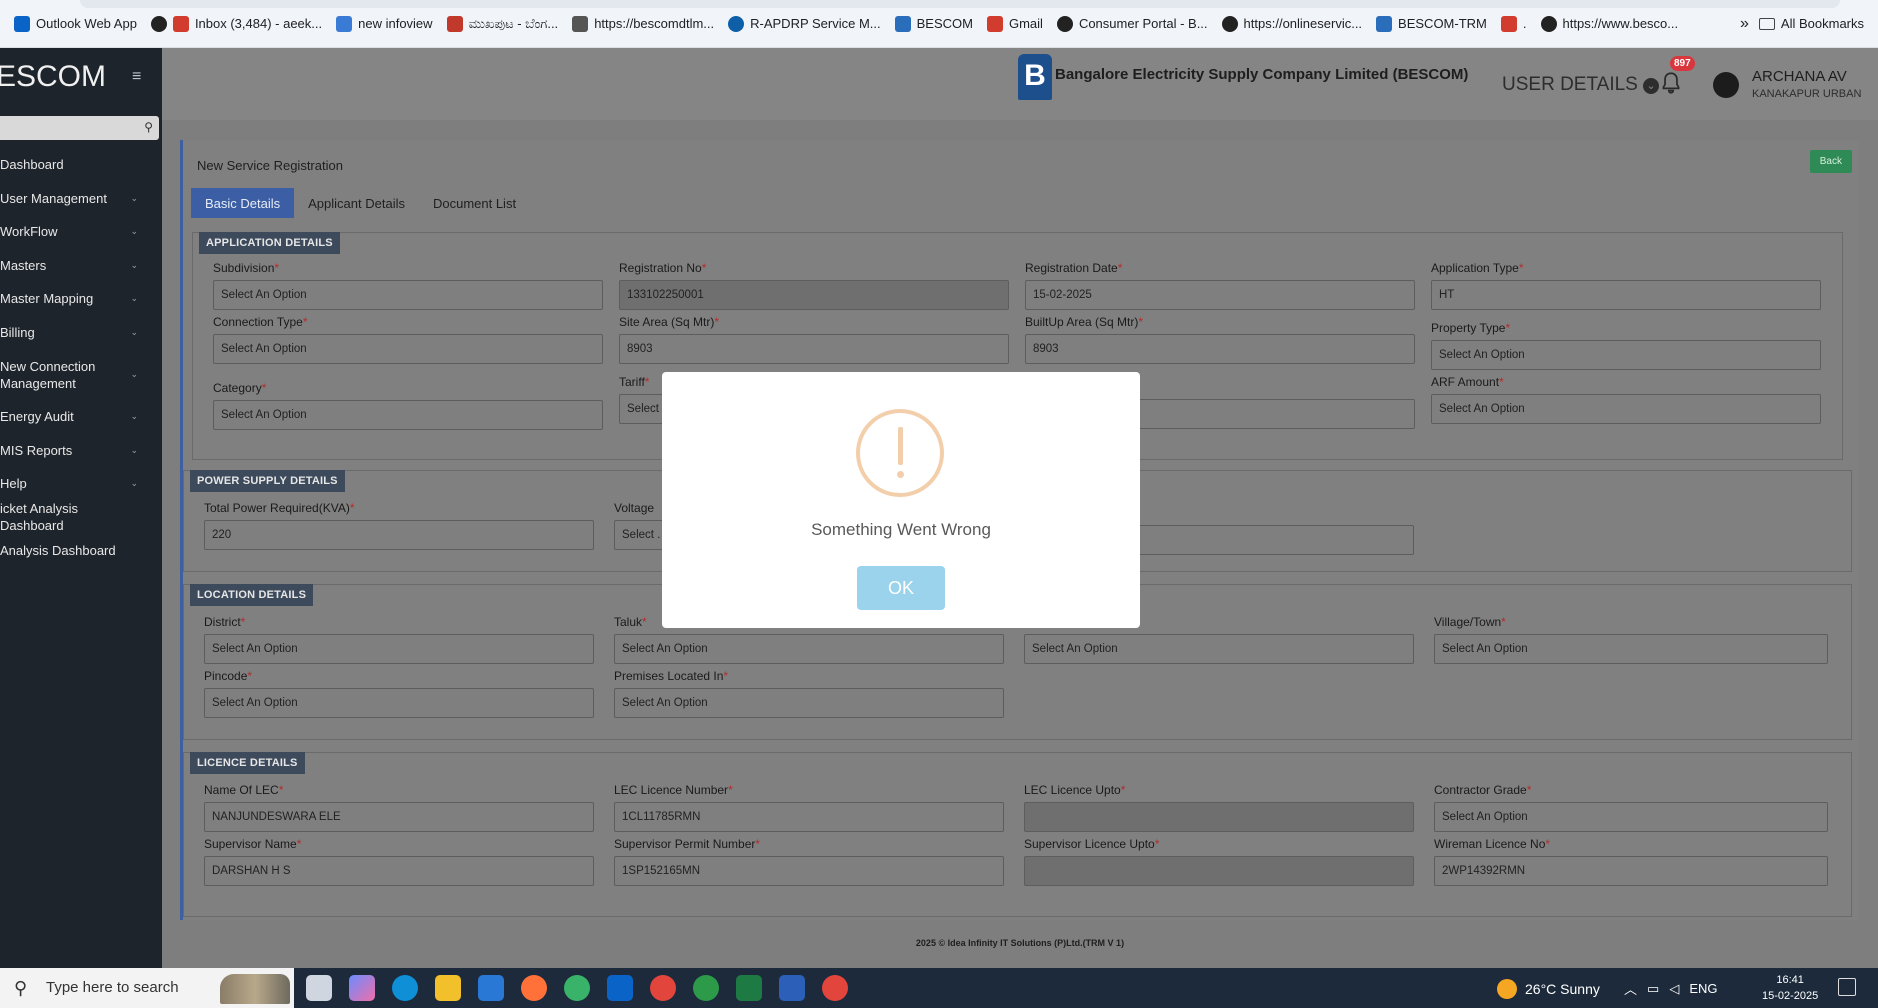  Describe the element at coordinates (81, 374) in the screenshot. I see `sidebar-item-new-connection: New Connection Management ⌄` at that location.